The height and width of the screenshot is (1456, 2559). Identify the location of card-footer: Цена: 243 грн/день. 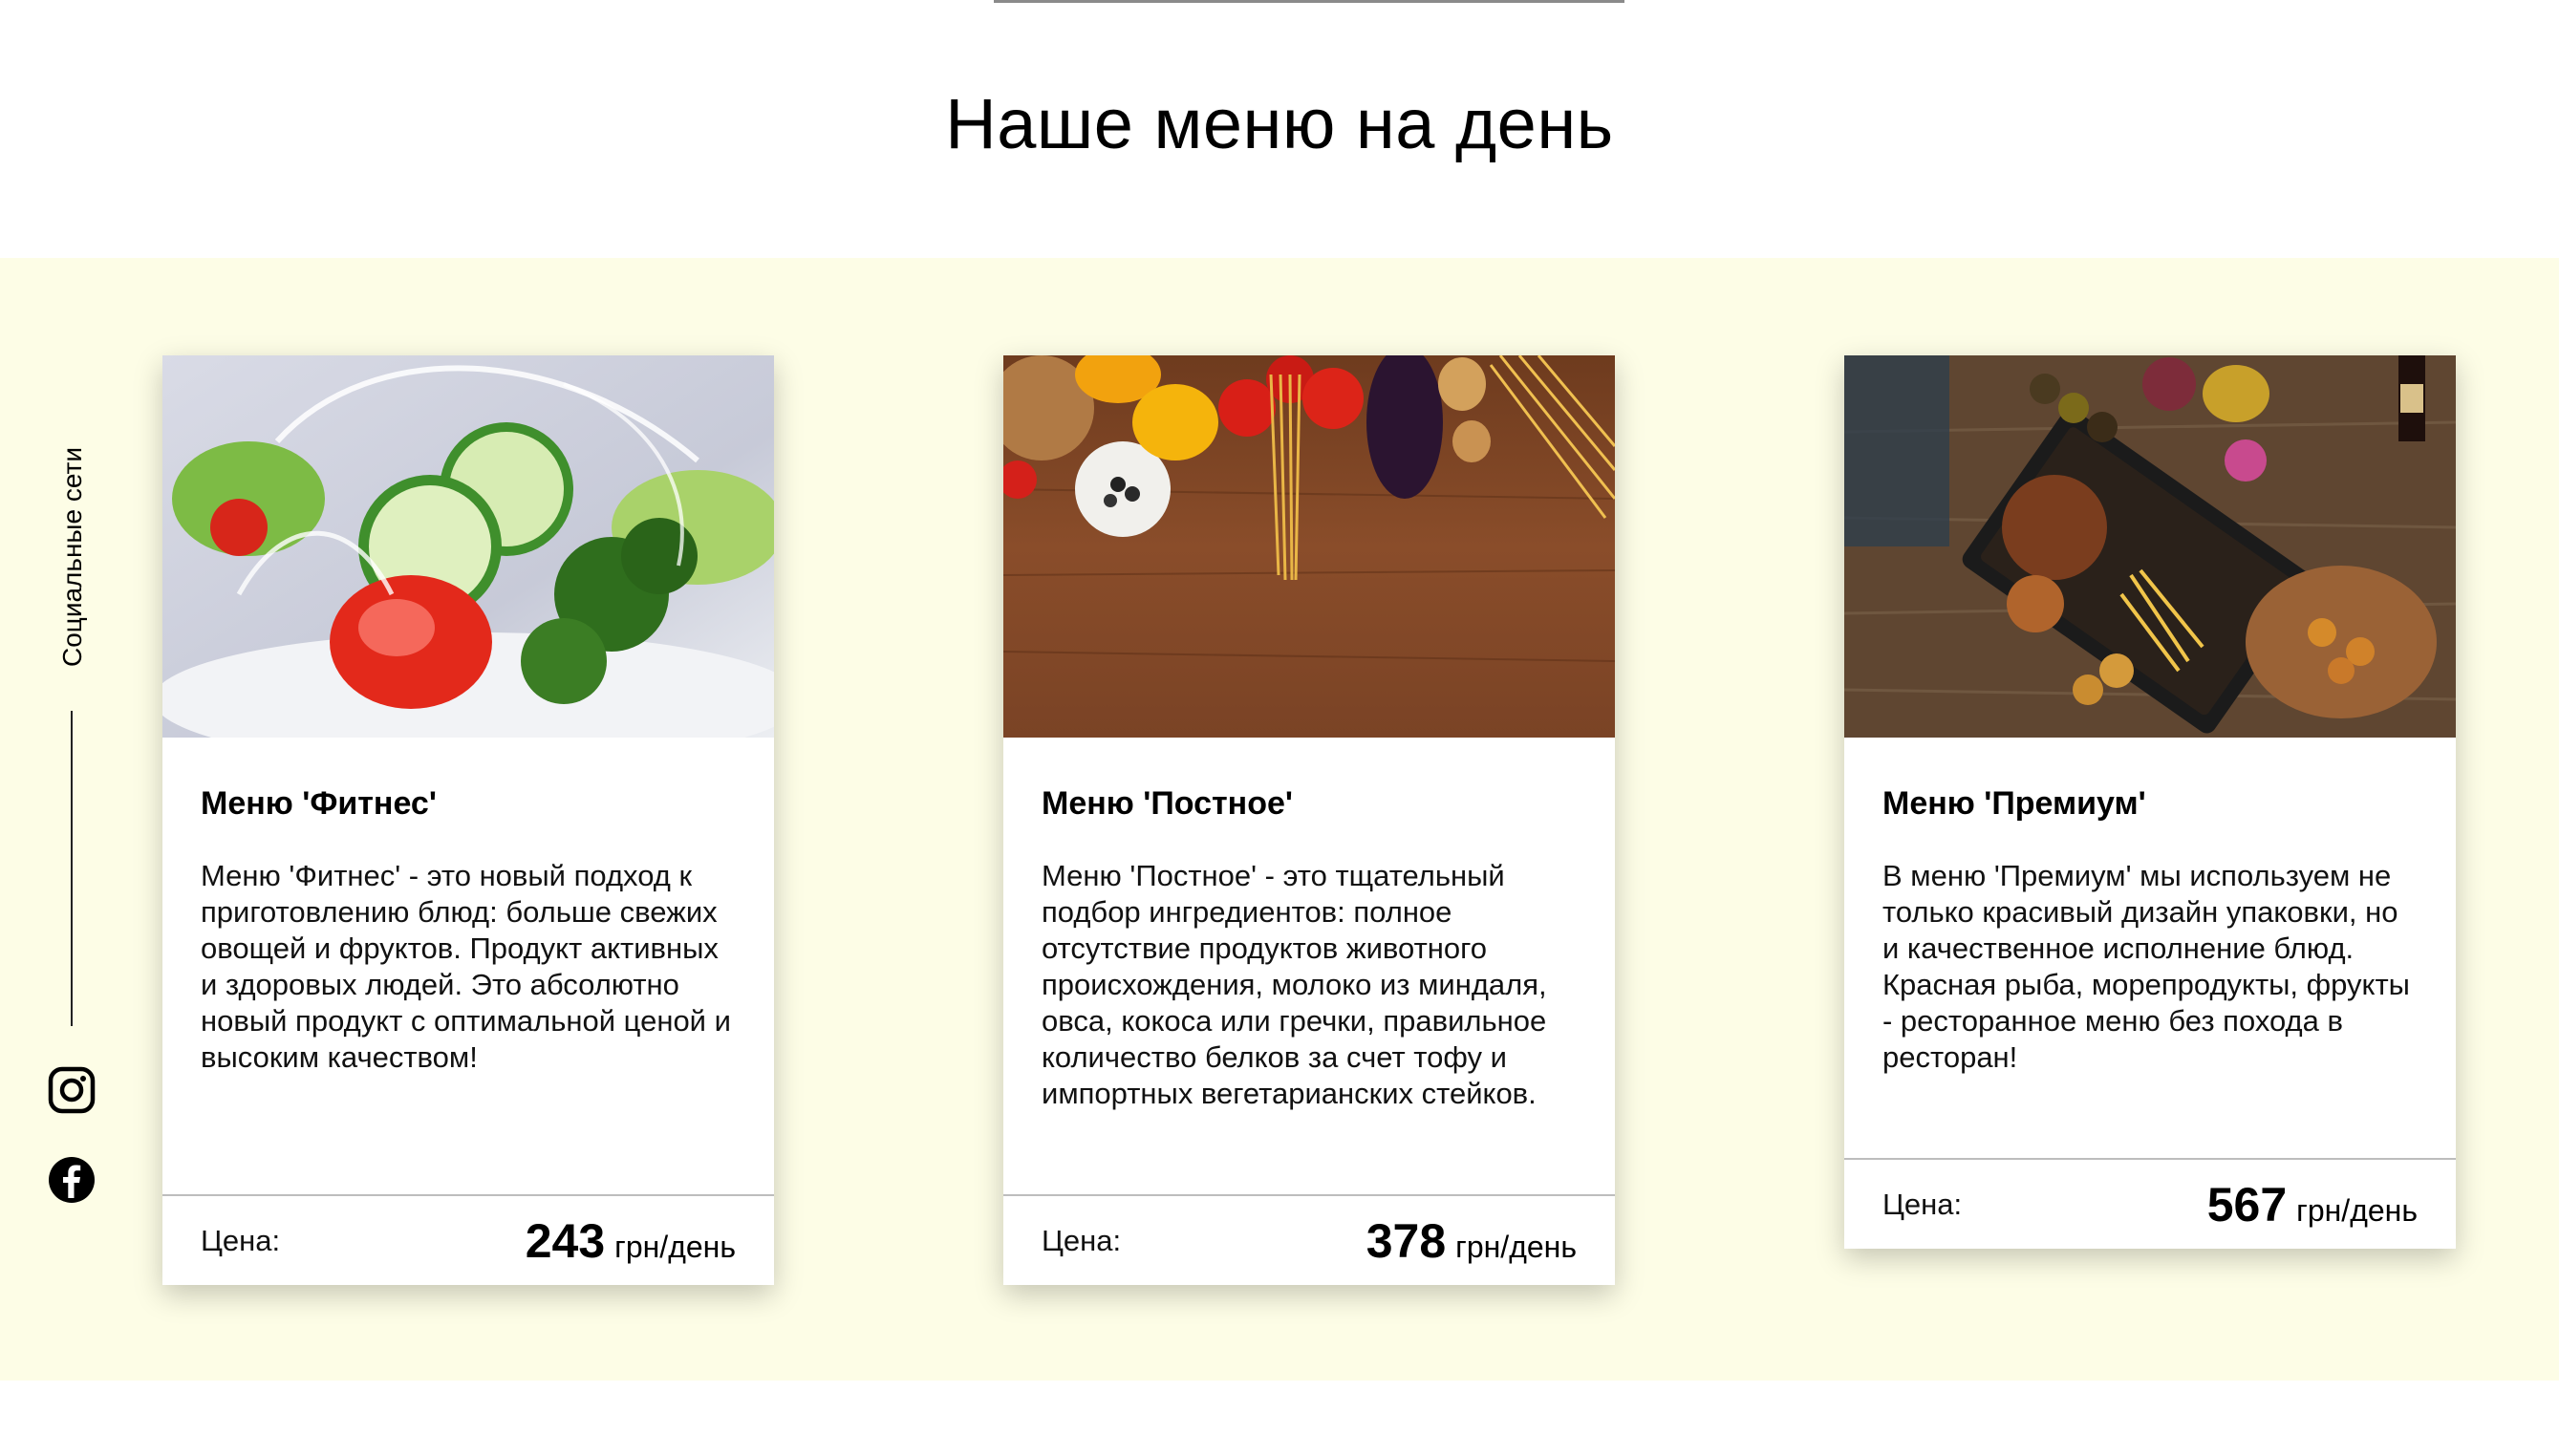
(468, 1239).